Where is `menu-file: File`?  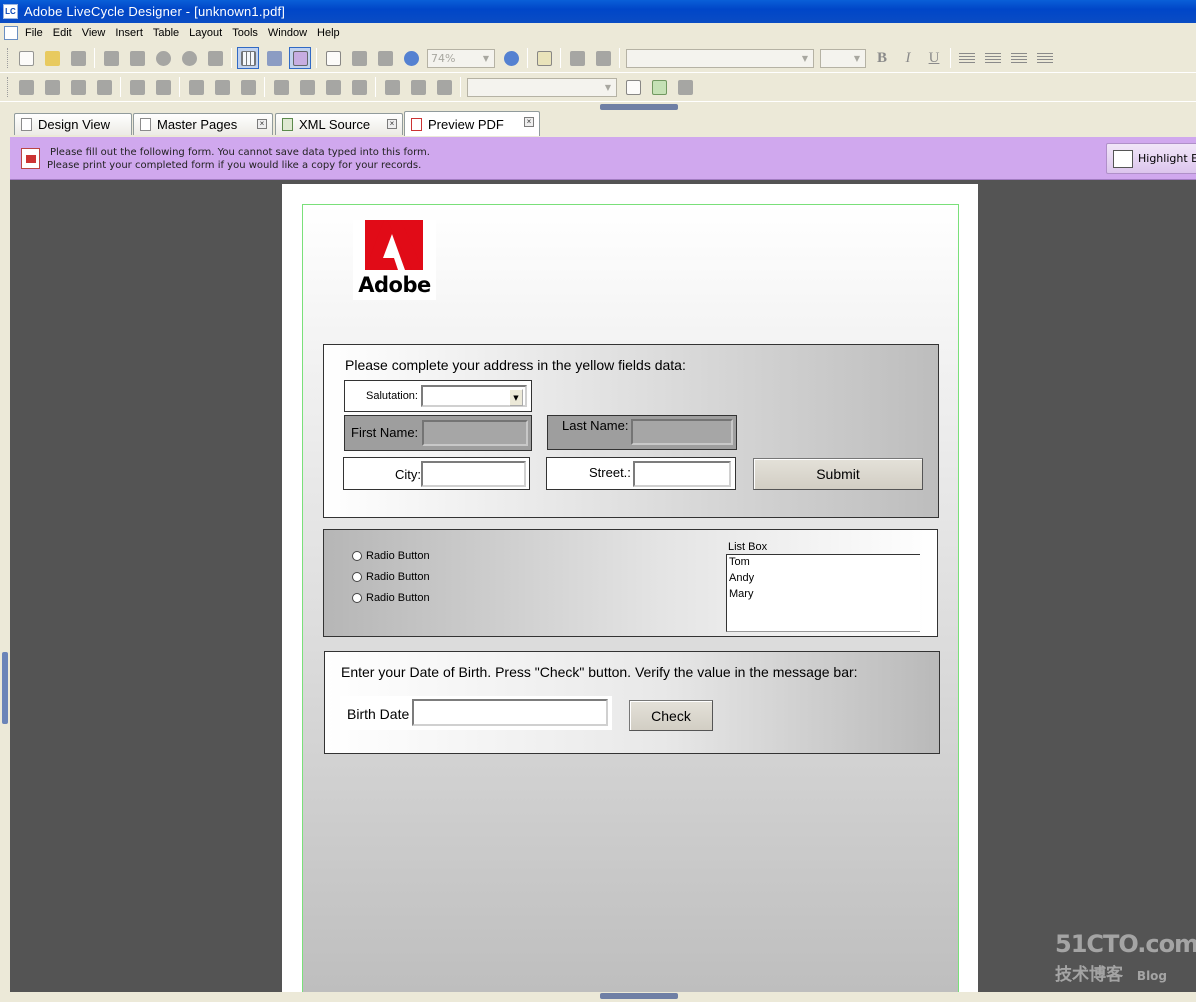 menu-file: File is located at coordinates (36, 33).